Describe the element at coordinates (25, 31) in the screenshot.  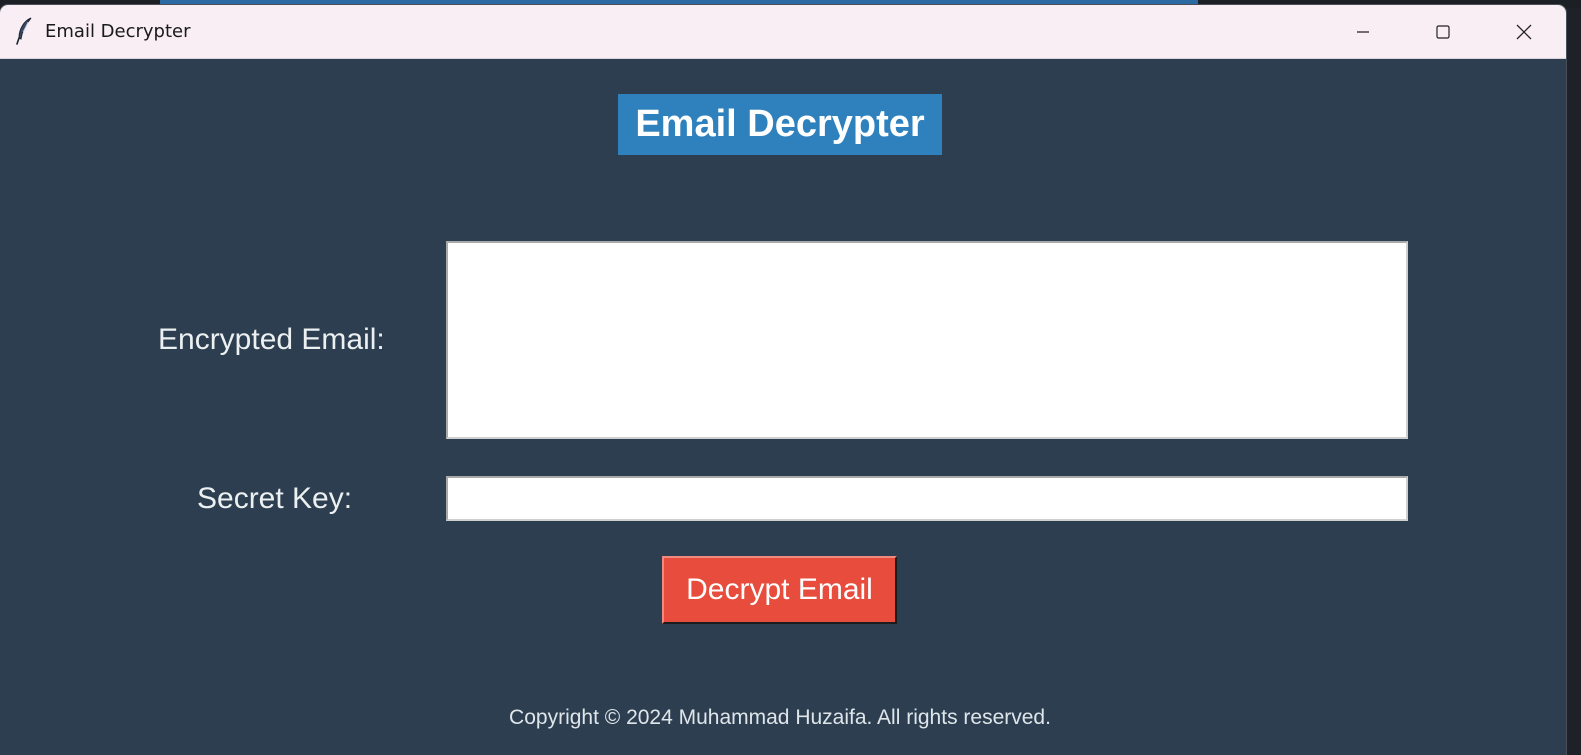
I see `feather-icon` at that location.